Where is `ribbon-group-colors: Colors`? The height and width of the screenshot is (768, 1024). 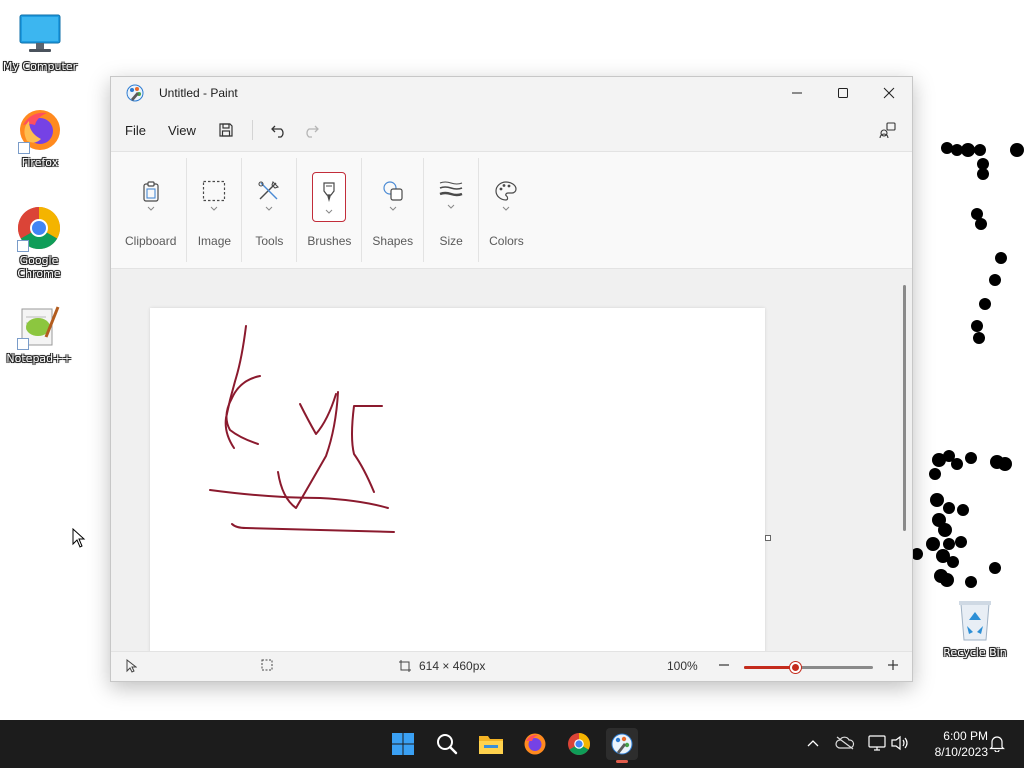
ribbon-group-colors: Colors is located at coordinates (506, 210).